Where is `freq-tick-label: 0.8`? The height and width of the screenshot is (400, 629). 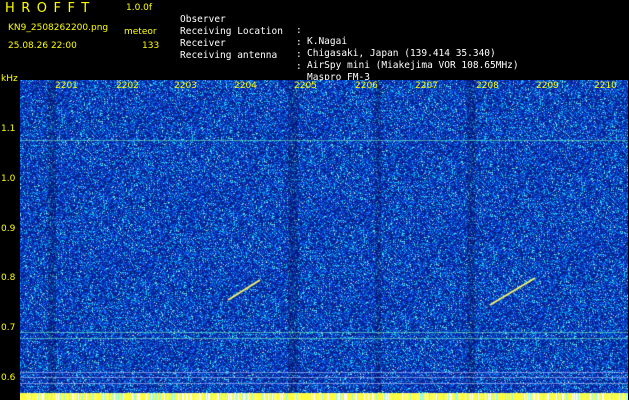
freq-tick-label: 0.8 is located at coordinates (8, 278).